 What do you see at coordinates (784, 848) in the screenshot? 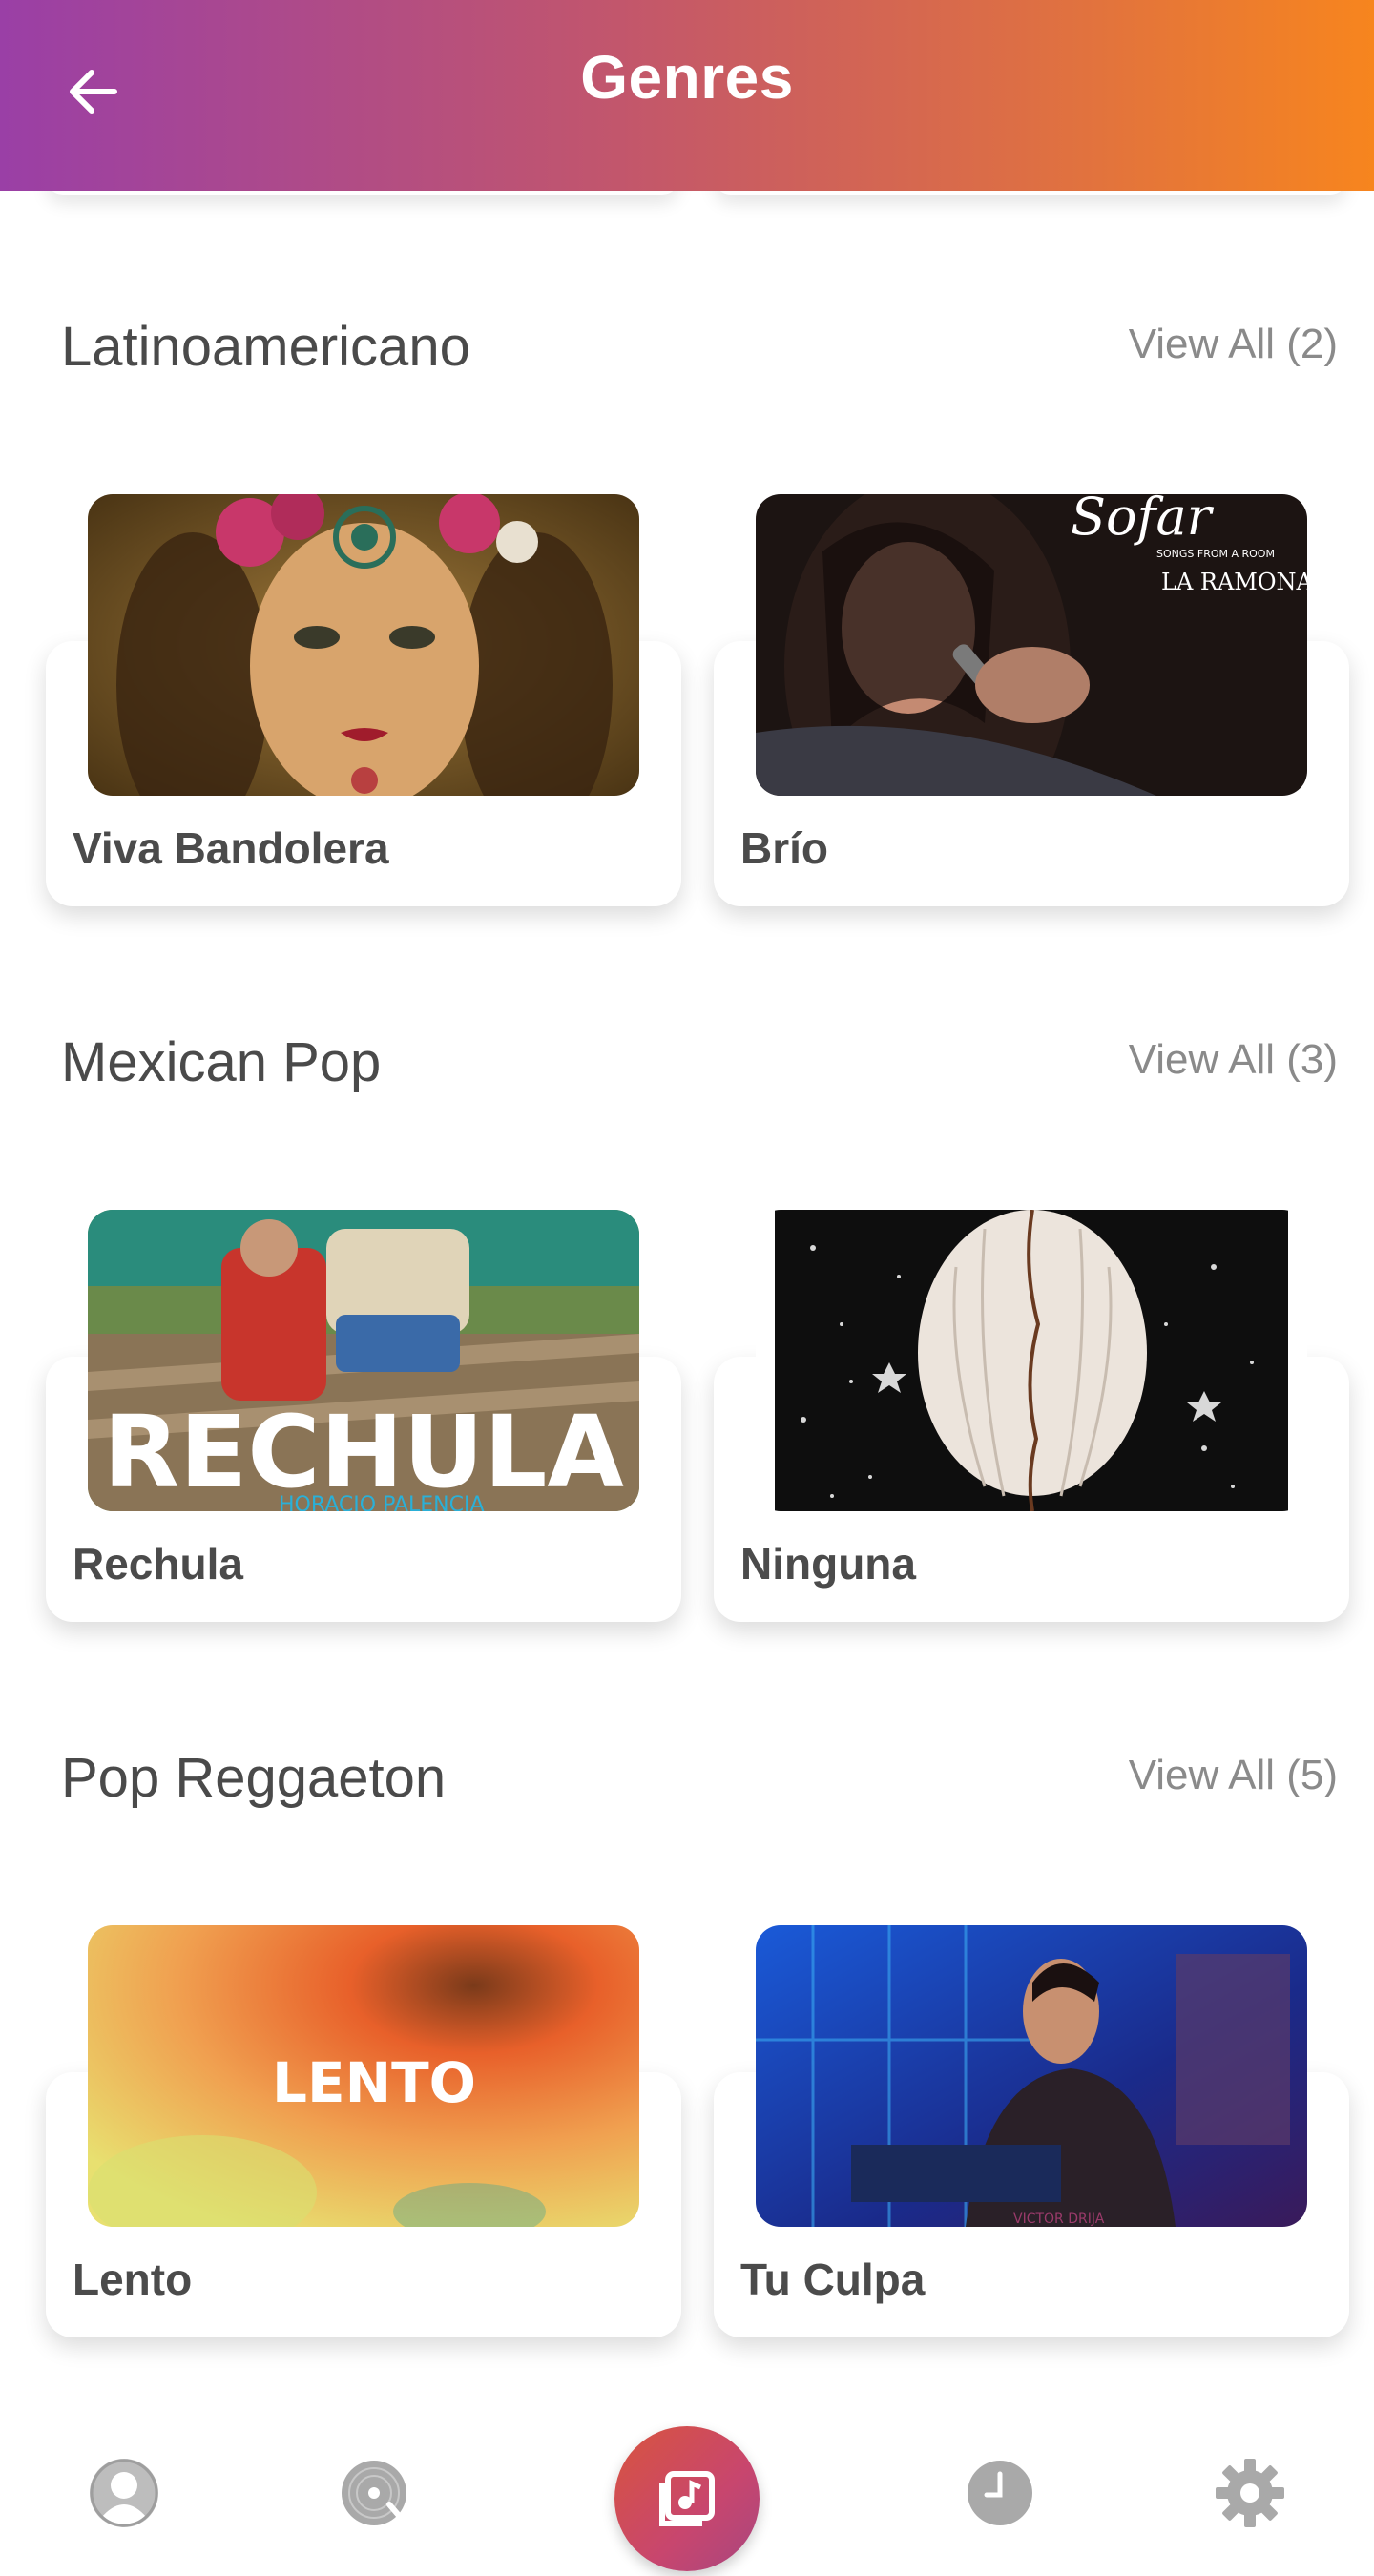
I see `album-title: Brío` at bounding box center [784, 848].